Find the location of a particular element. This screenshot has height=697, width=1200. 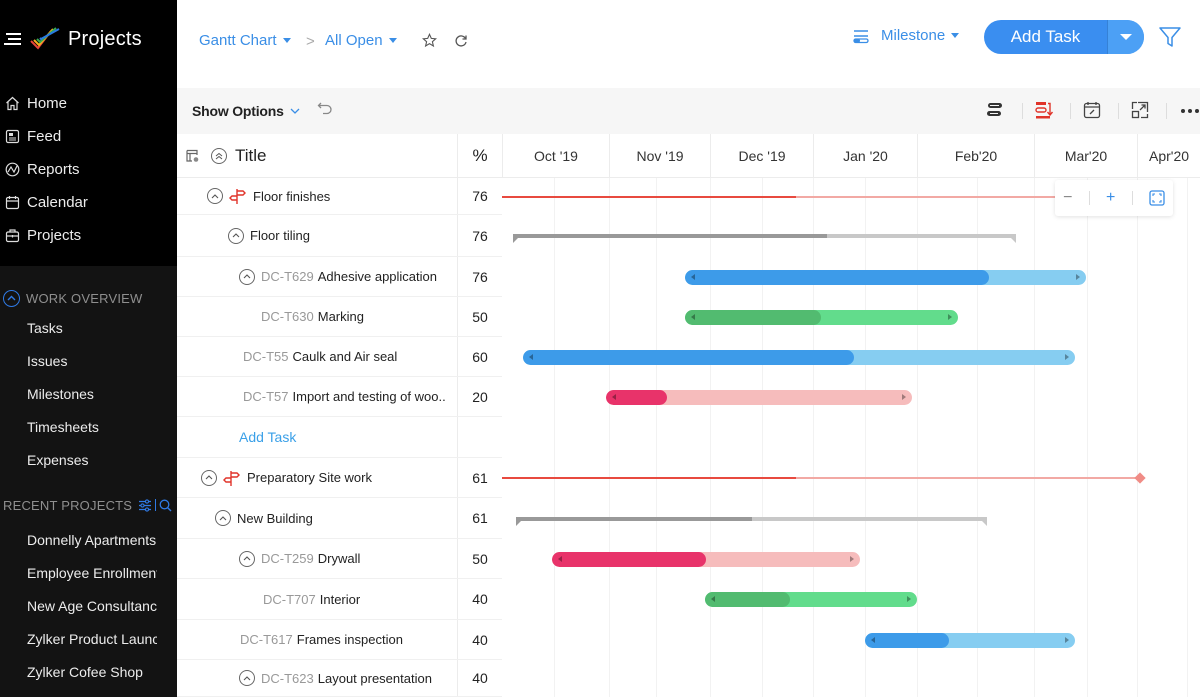

undo-icon is located at coordinates (325, 108).